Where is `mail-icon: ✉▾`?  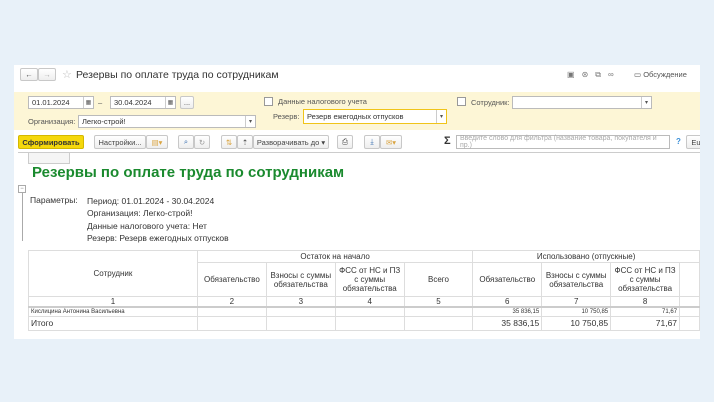
mail-icon: ✉▾ is located at coordinates (391, 142).